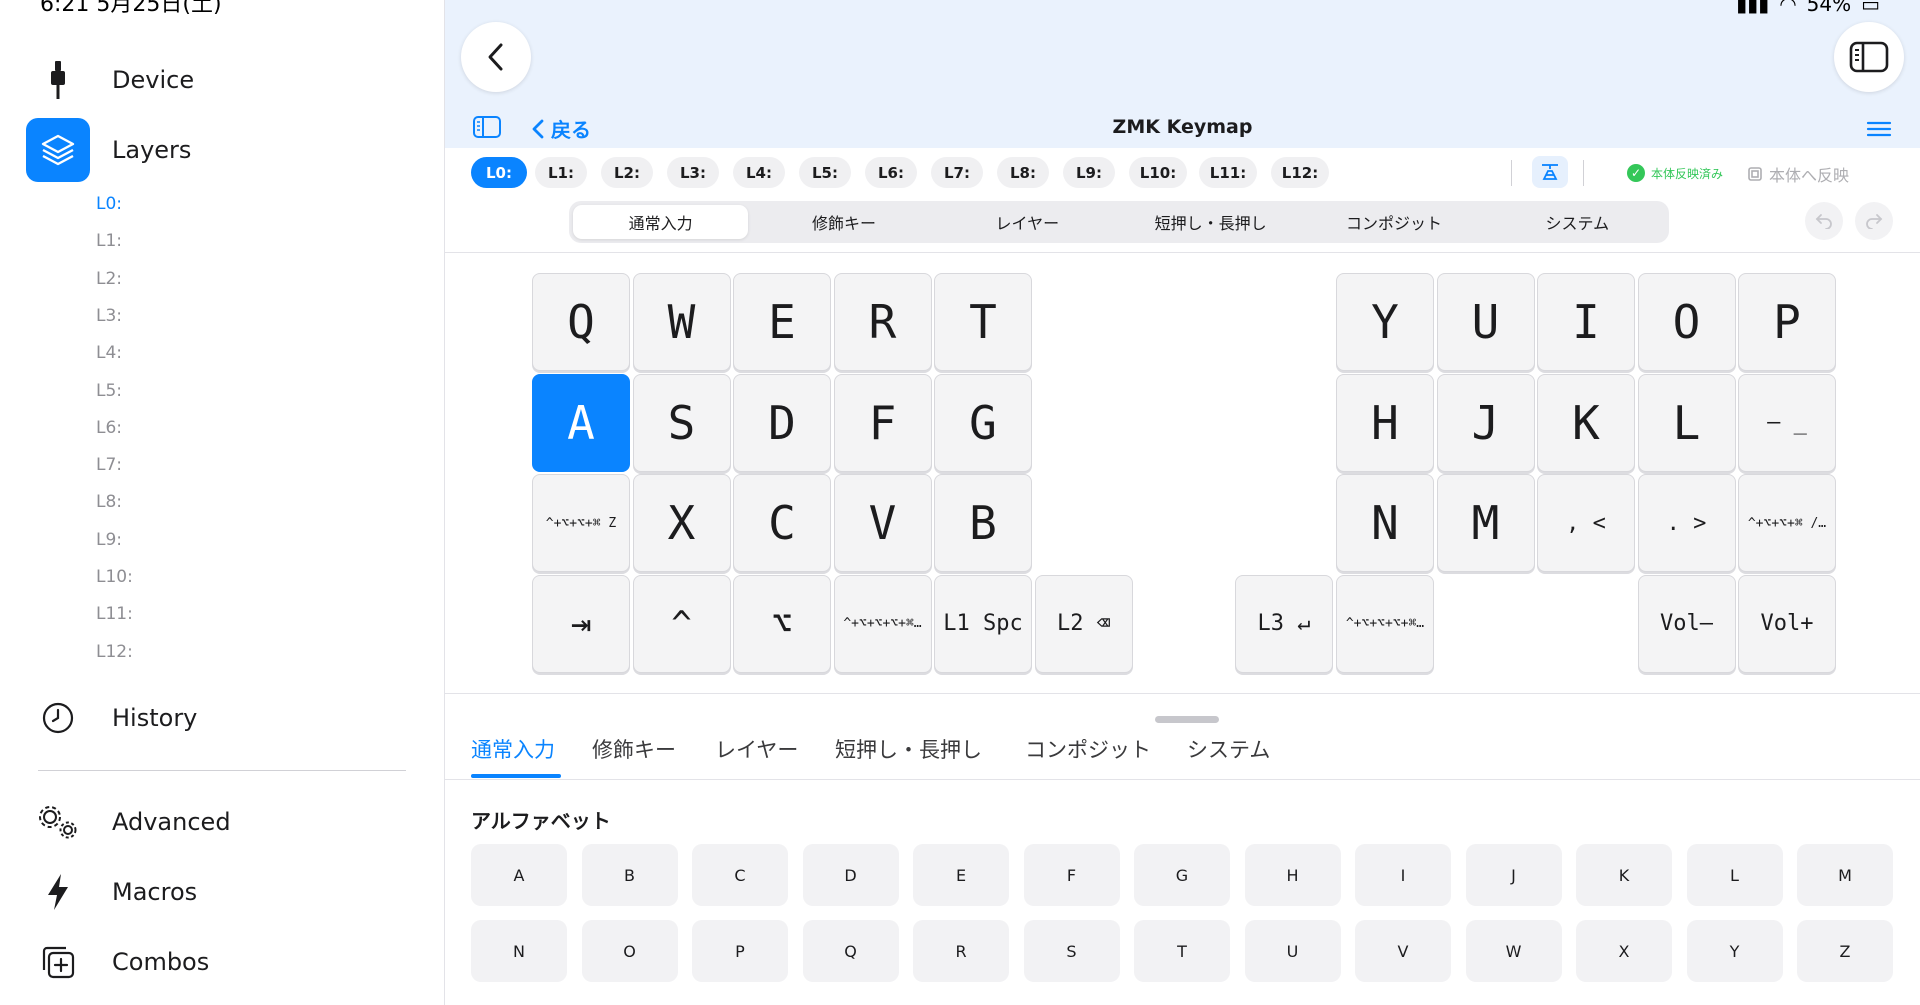 The image size is (1920, 1005). I want to click on layer-chip-1: L1:, so click(561, 172).